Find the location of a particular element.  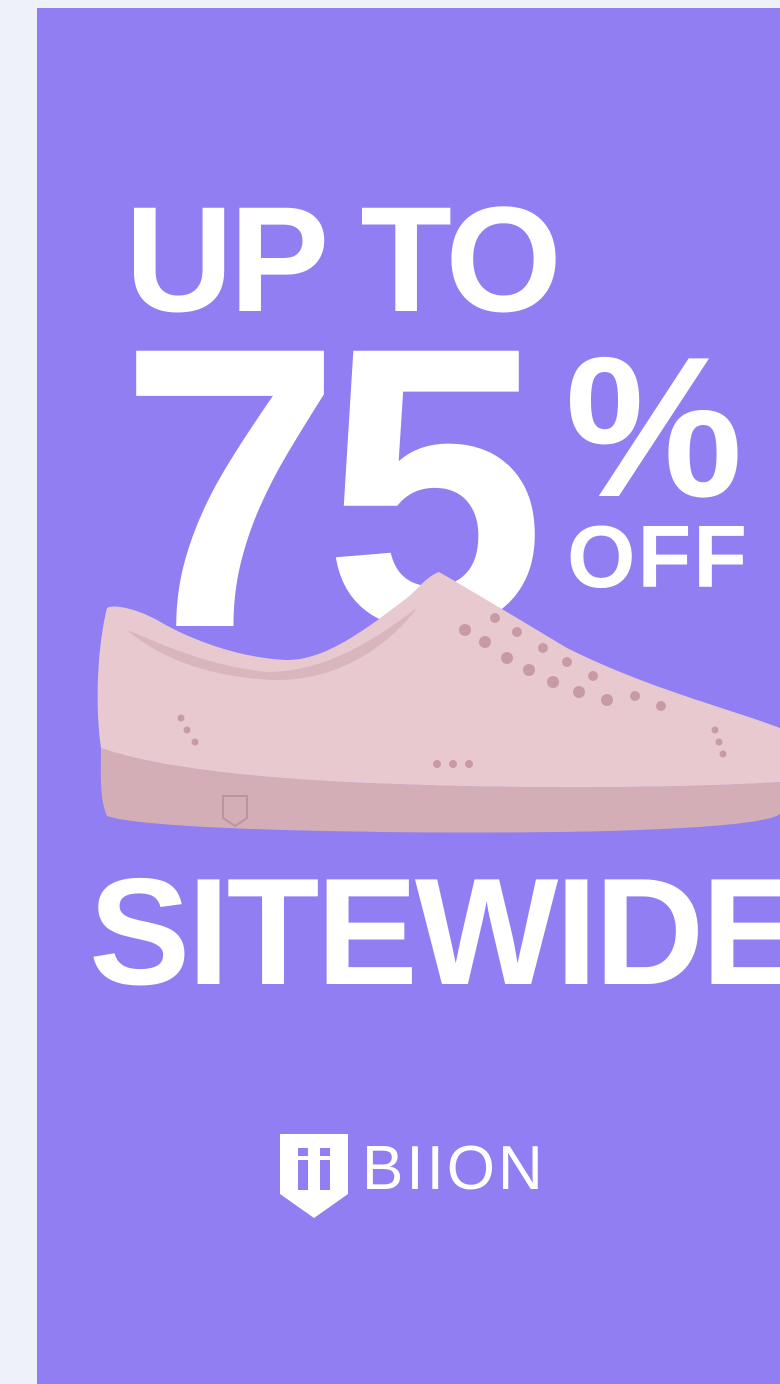

headline-percent-sign: % is located at coordinates (654, 427).